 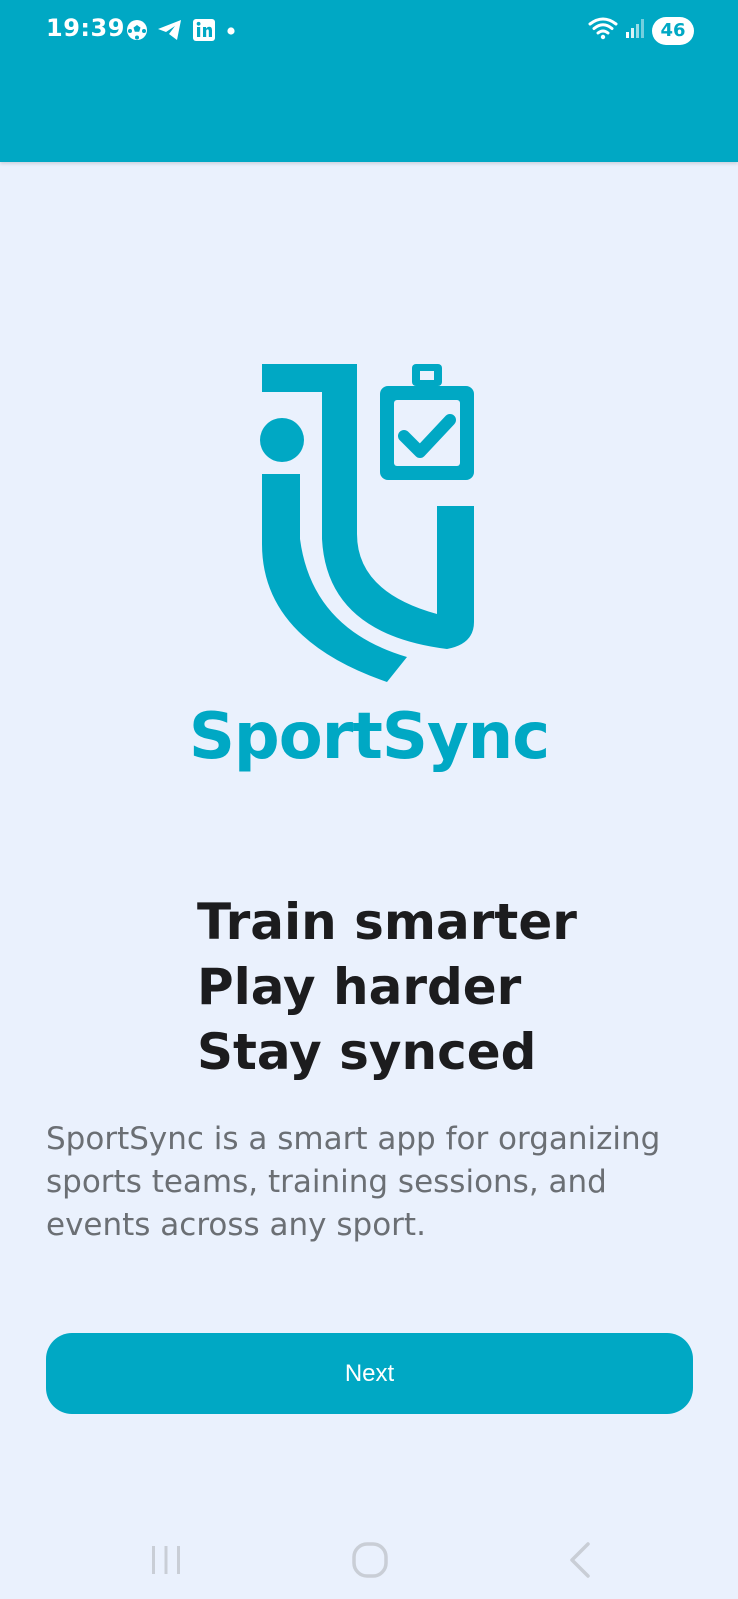 I want to click on tagline-line-1: Train smarter, so click(x=387, y=922).